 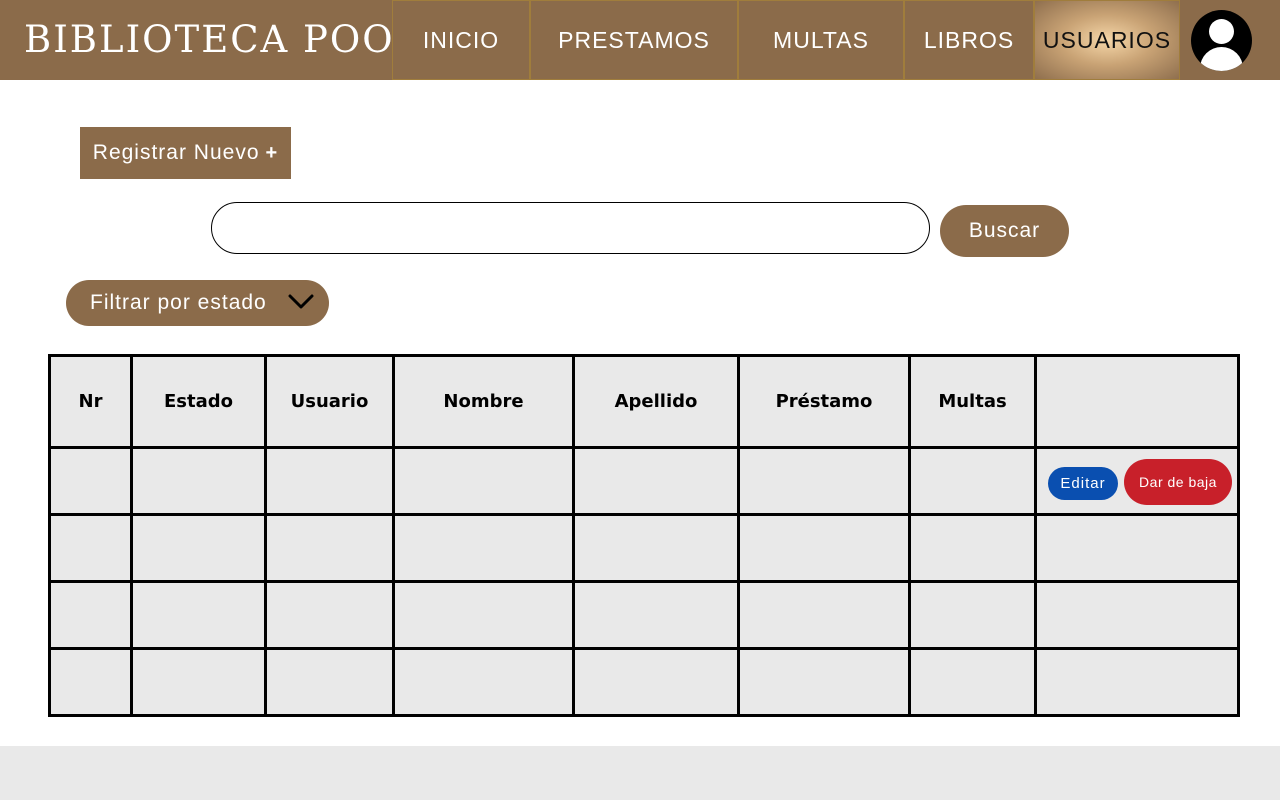 I want to click on nav-multas: MULTAS, so click(x=821, y=40).